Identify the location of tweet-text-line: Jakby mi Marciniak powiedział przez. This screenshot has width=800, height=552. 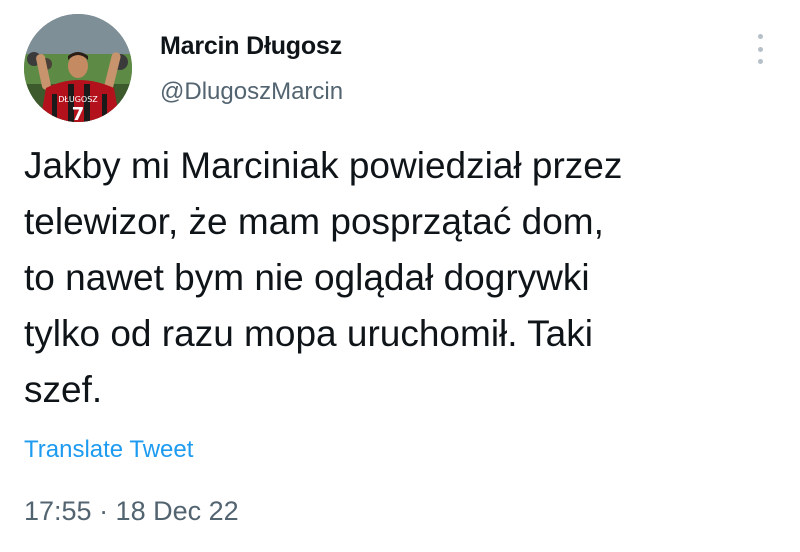
(323, 165).